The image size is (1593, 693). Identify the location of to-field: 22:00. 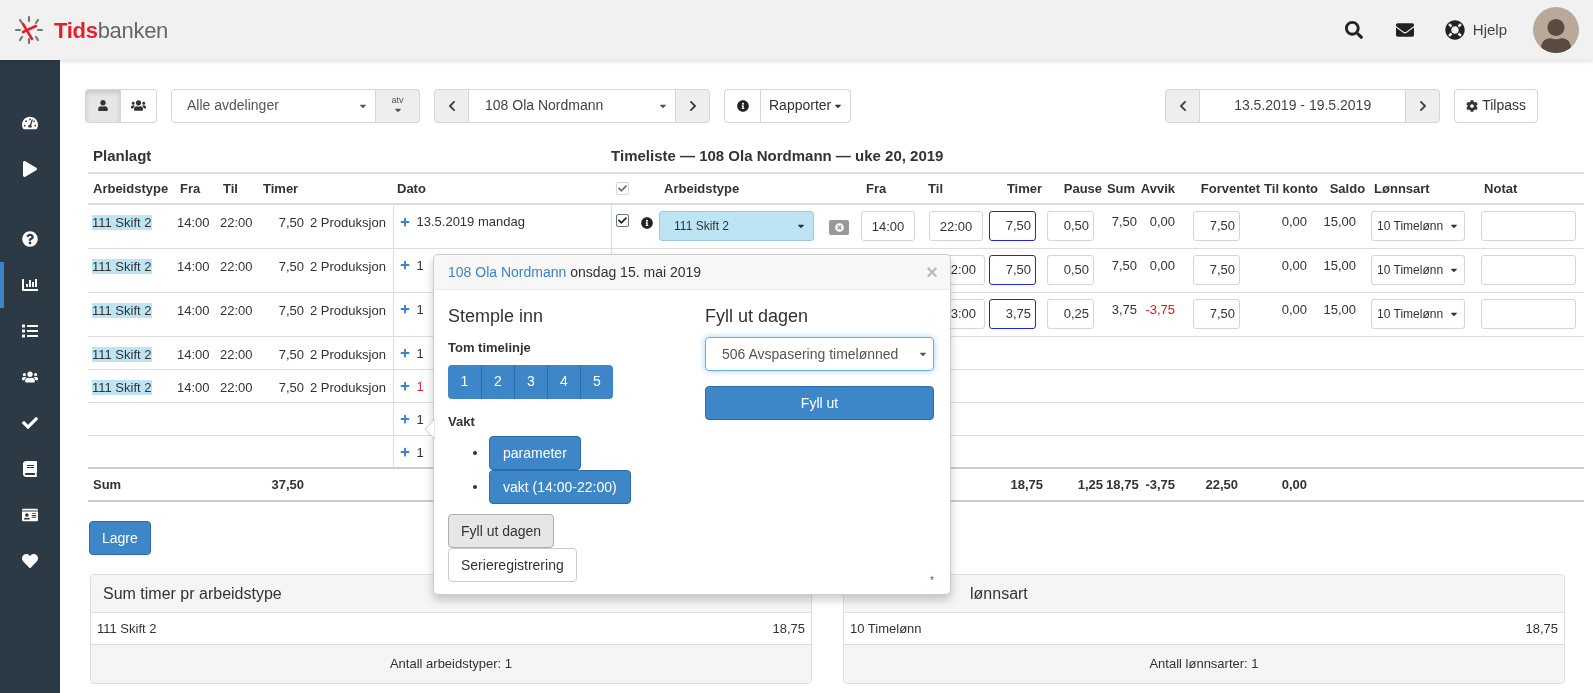
(956, 226).